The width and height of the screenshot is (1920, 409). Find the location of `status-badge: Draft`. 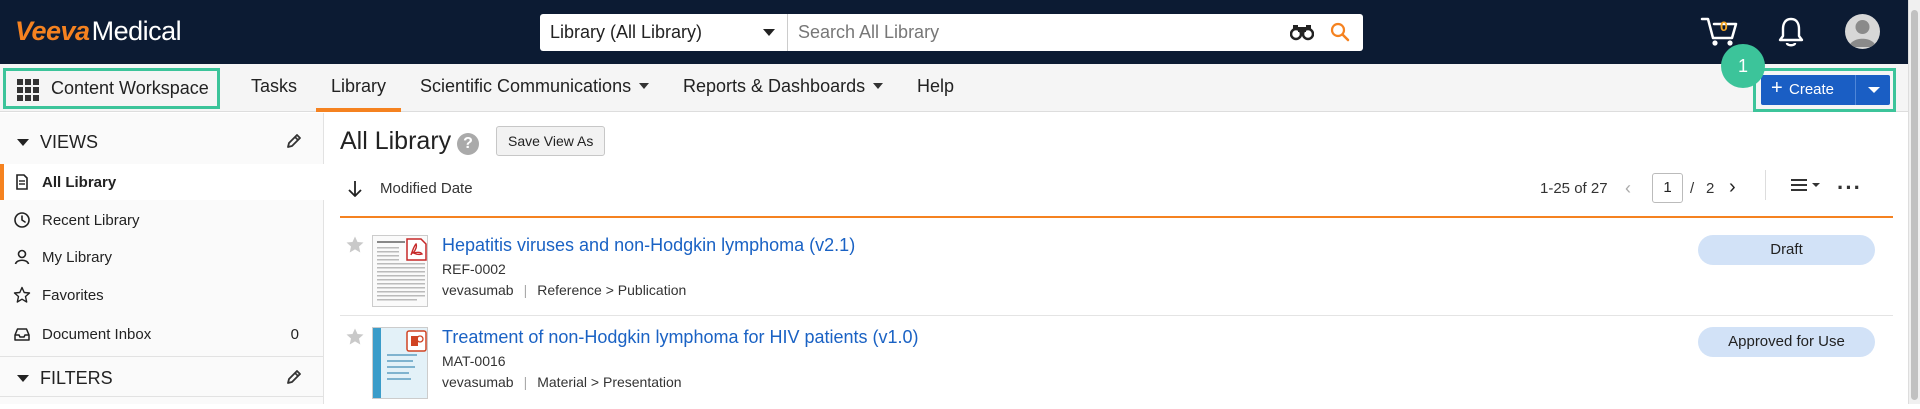

status-badge: Draft is located at coordinates (1786, 250).